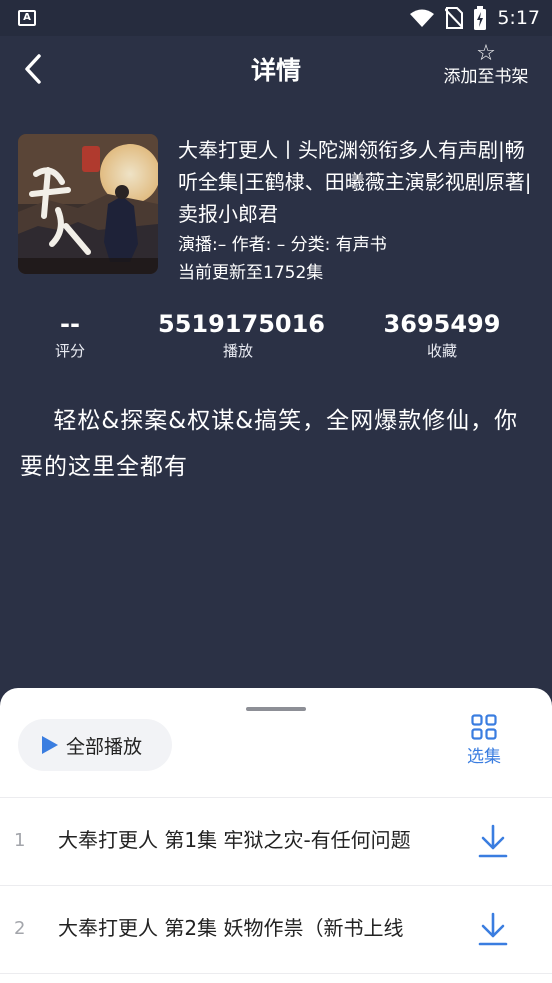 The width and height of the screenshot is (552, 983). I want to click on play-icon, so click(50, 745).